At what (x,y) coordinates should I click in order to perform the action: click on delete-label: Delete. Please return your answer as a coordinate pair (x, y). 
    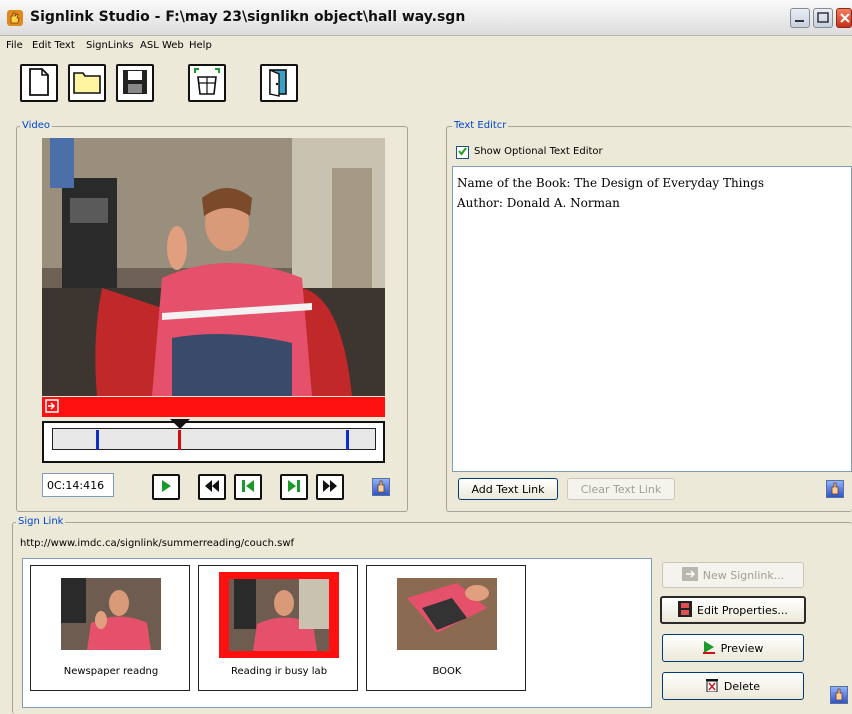
    Looking at the image, I should click on (742, 686).